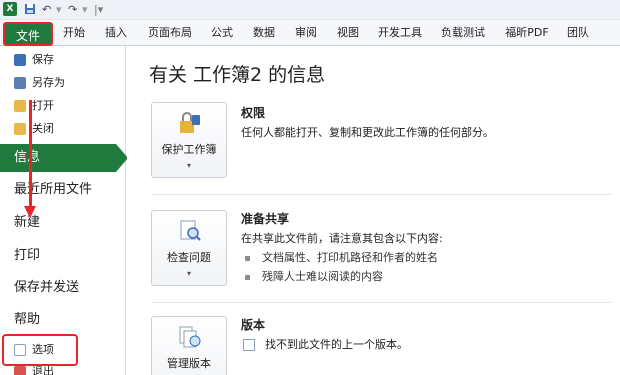 Image resolution: width=620 pixels, height=375 pixels. I want to click on nav-item-recent: 最近所用文件, so click(63, 190).